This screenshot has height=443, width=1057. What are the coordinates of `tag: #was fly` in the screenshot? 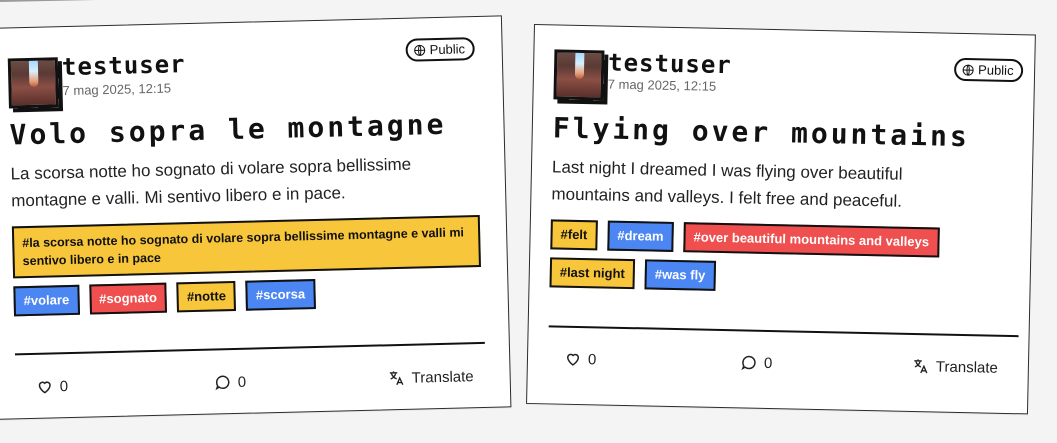 It's located at (680, 275).